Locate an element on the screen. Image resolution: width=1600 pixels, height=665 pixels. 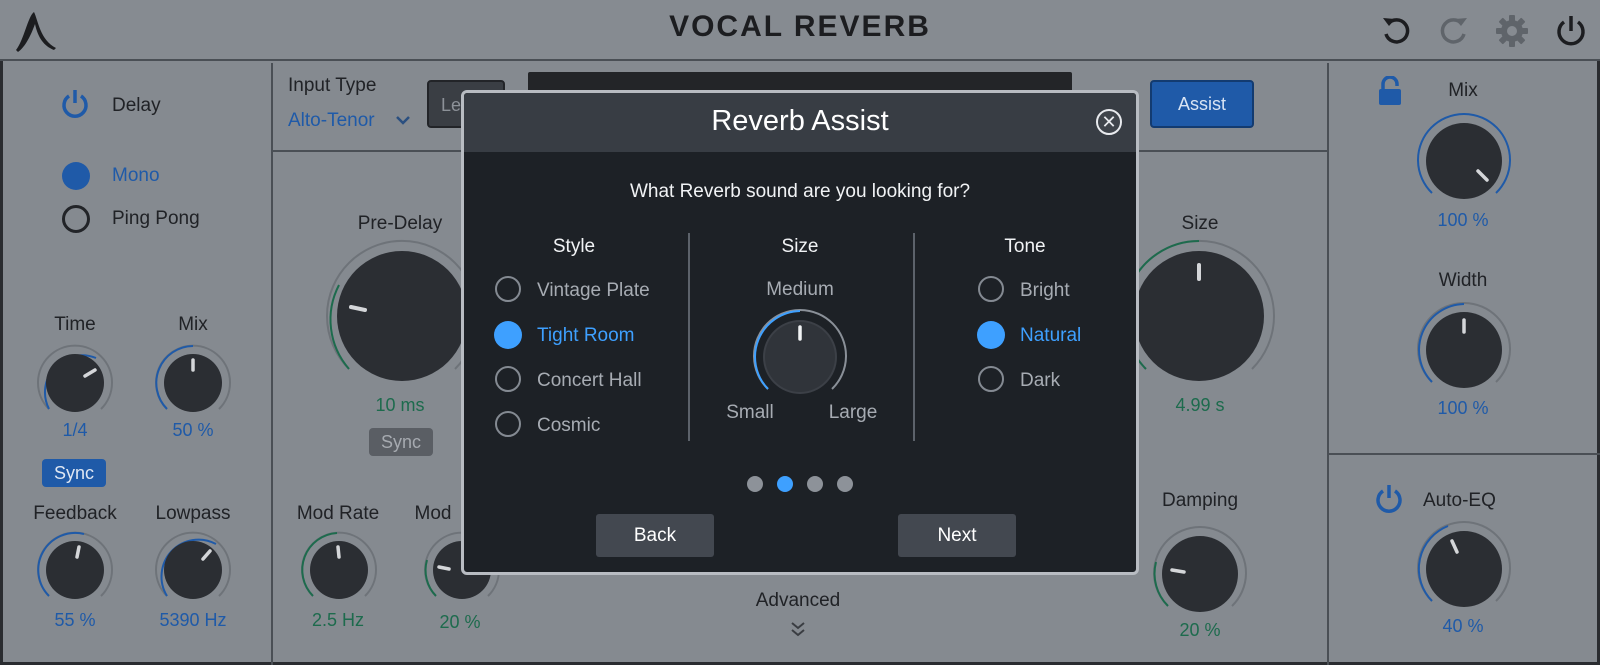
dialog-question: What Reverb sound are you looking for? is located at coordinates (800, 191).